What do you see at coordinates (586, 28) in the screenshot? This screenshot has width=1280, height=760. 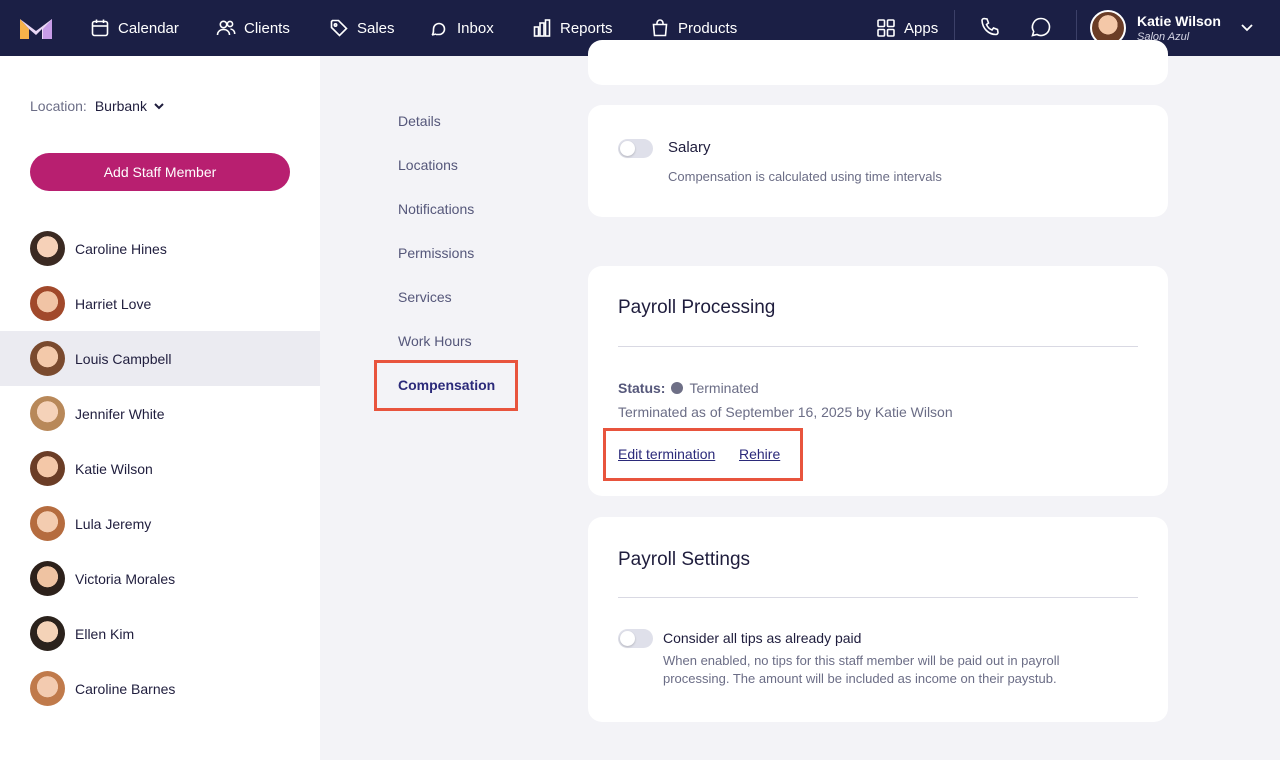 I see `nav-reports-label: Reports` at bounding box center [586, 28].